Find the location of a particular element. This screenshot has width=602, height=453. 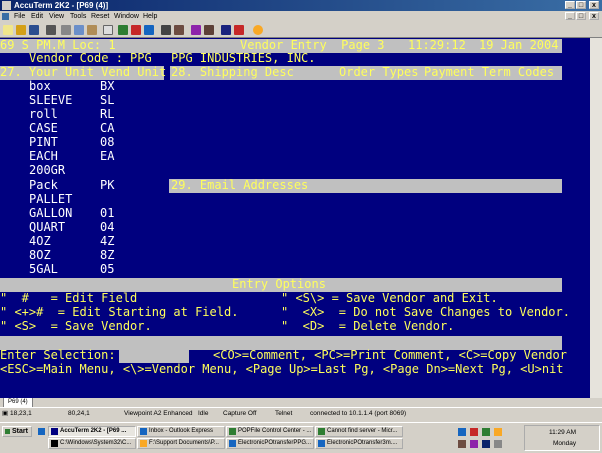

selection-input is located at coordinates (154, 356).